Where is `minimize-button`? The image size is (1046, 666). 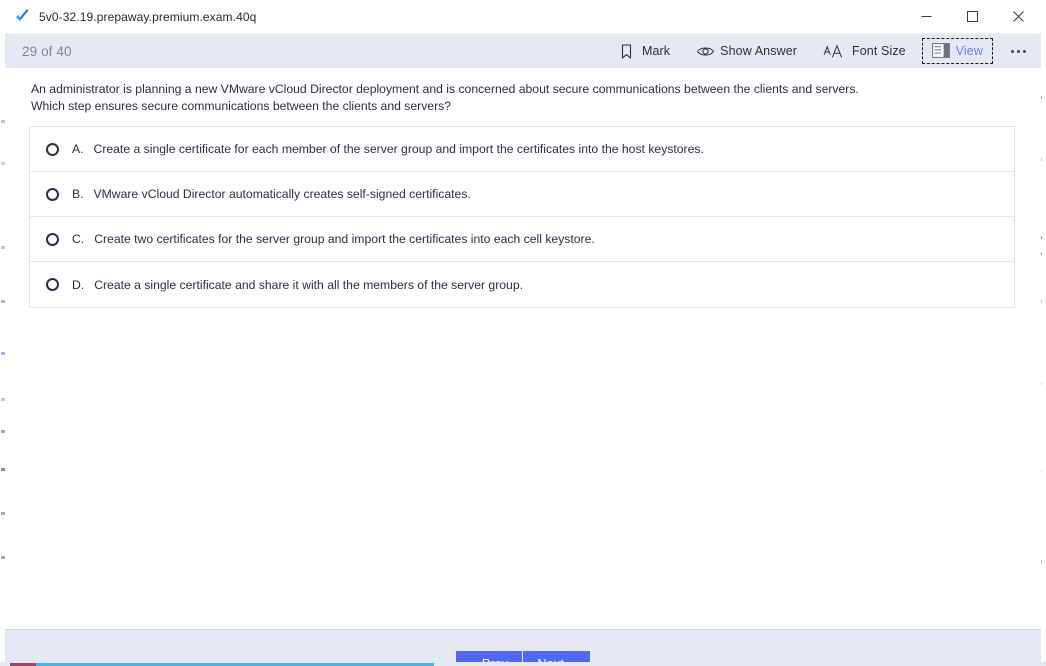
minimize-button is located at coordinates (926, 17).